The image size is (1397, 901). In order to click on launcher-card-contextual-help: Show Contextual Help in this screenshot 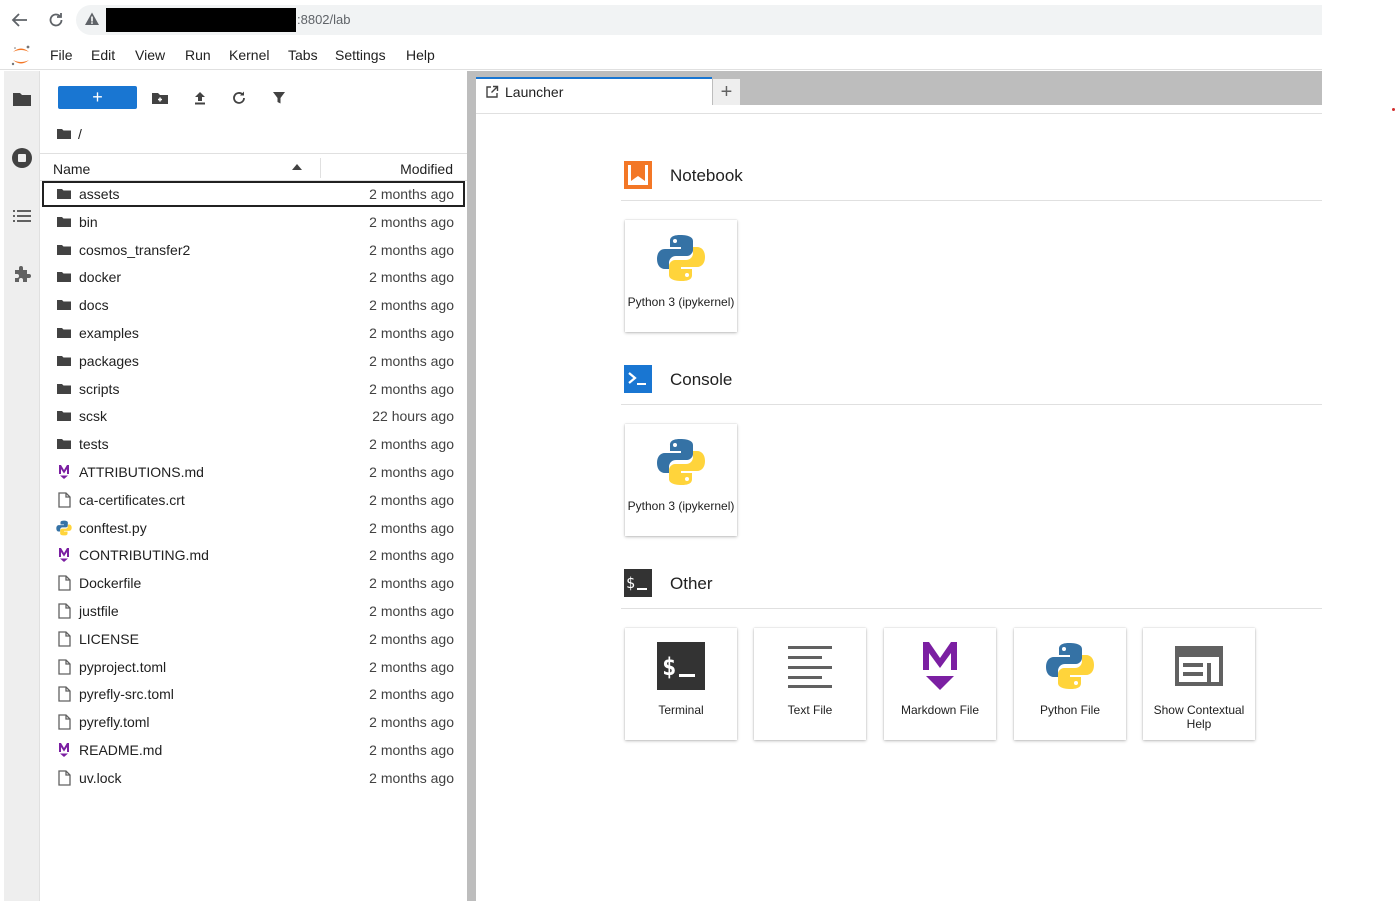, I will do `click(1199, 684)`.